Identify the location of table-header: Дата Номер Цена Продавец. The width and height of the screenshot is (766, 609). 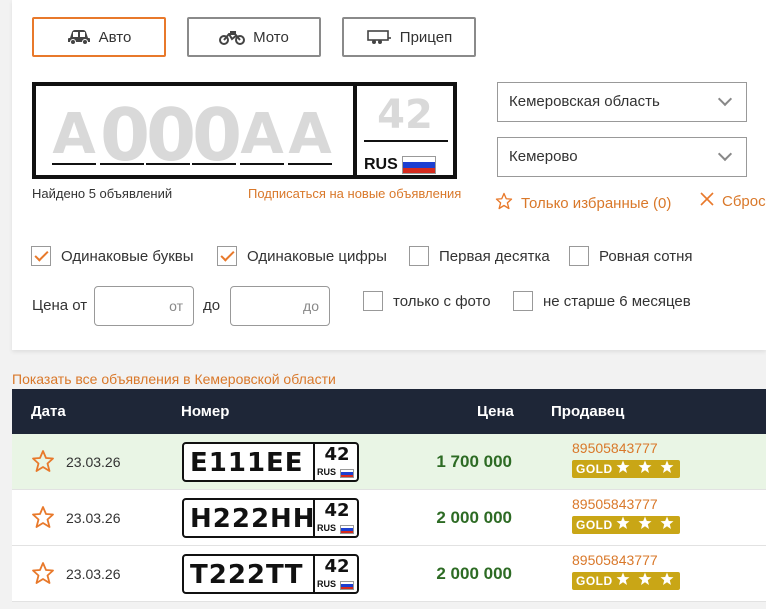
(389, 411).